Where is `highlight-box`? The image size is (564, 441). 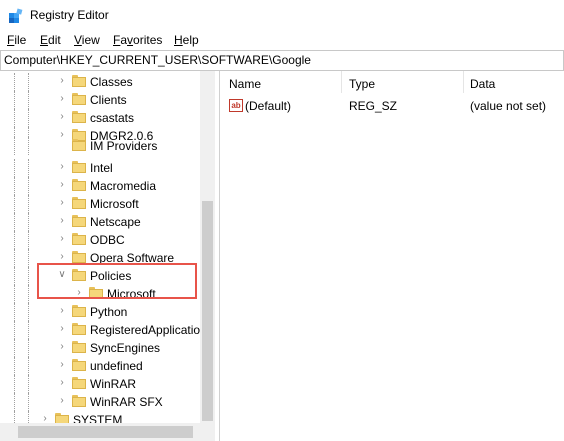
highlight-box is located at coordinates (117, 281).